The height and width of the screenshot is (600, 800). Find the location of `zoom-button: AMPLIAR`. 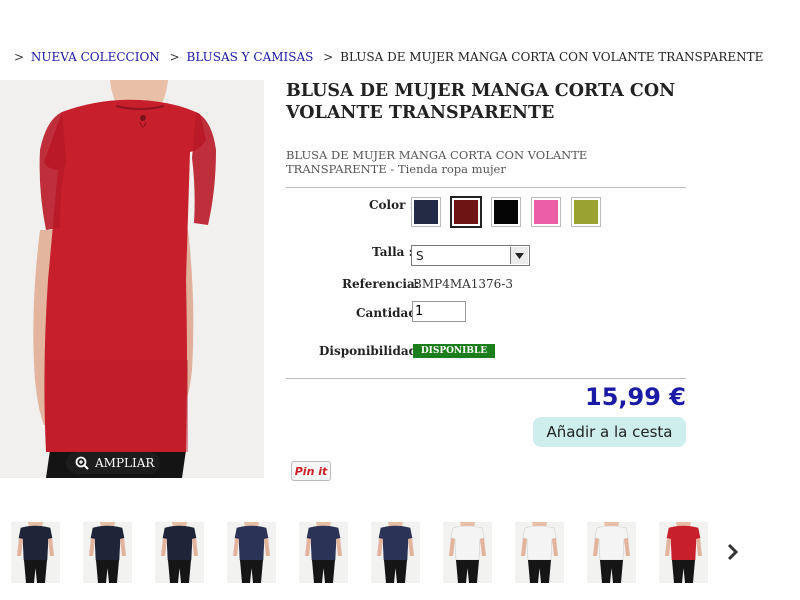

zoom-button: AMPLIAR is located at coordinates (113, 463).